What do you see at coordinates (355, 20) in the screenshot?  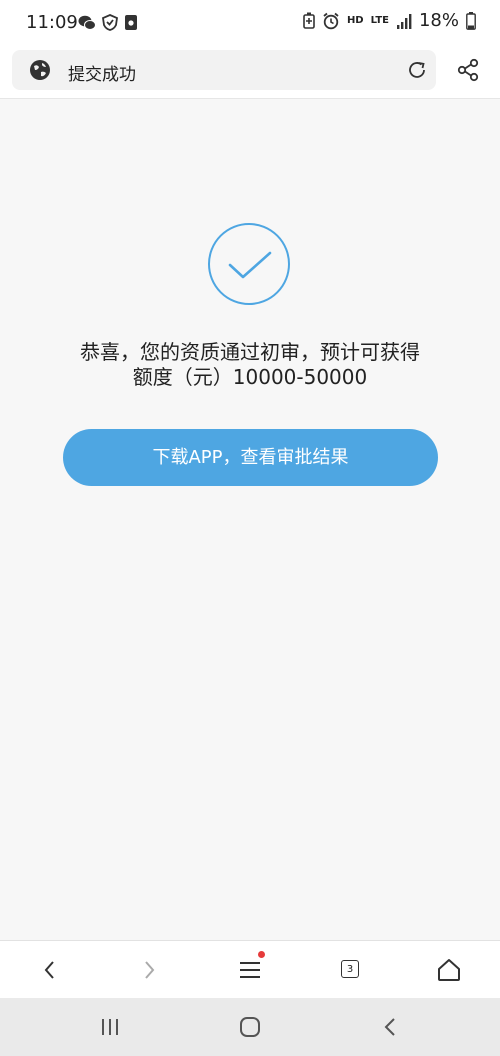 I see `hd-indicator: HD` at bounding box center [355, 20].